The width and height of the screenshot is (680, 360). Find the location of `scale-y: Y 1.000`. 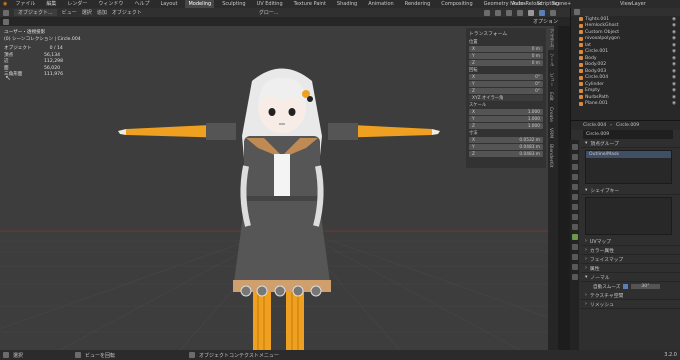

scale-y: Y 1.000 is located at coordinates (506, 119).